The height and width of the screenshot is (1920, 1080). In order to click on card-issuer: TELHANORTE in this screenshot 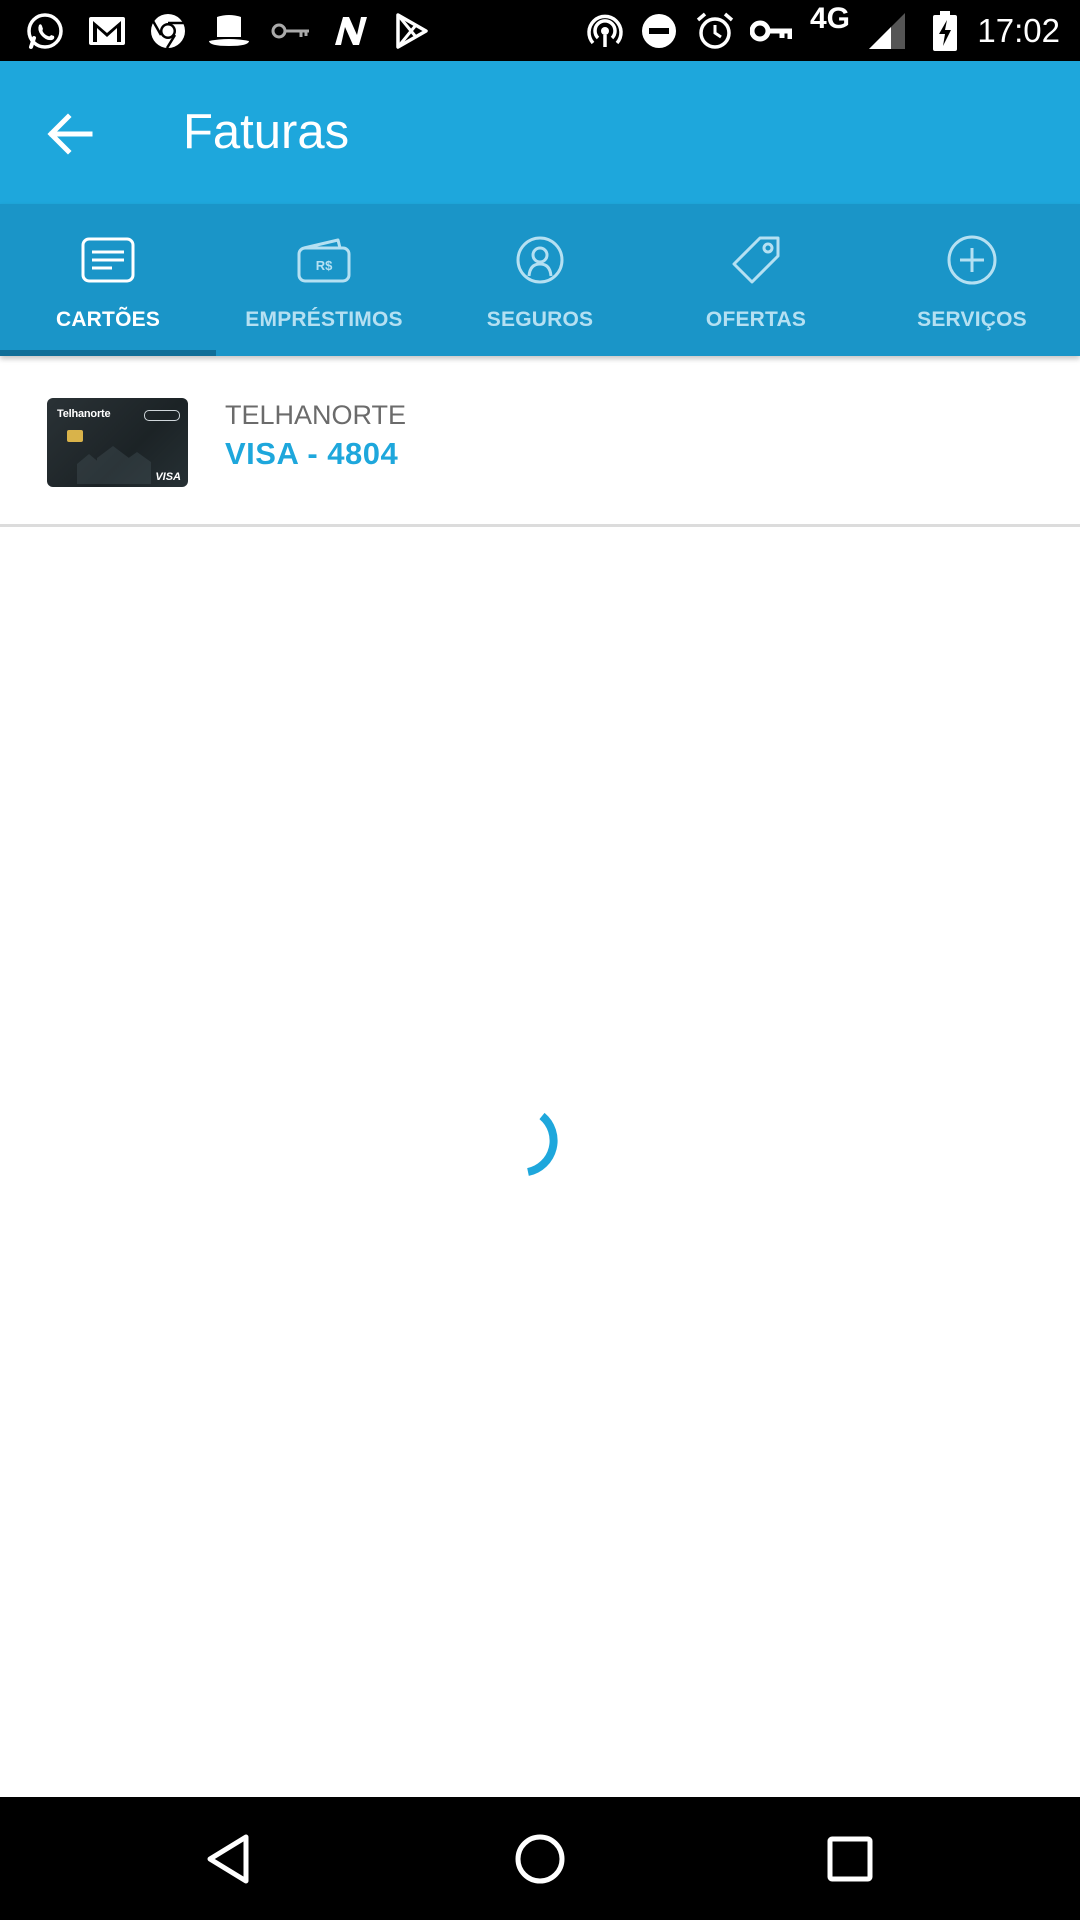, I will do `click(316, 415)`.